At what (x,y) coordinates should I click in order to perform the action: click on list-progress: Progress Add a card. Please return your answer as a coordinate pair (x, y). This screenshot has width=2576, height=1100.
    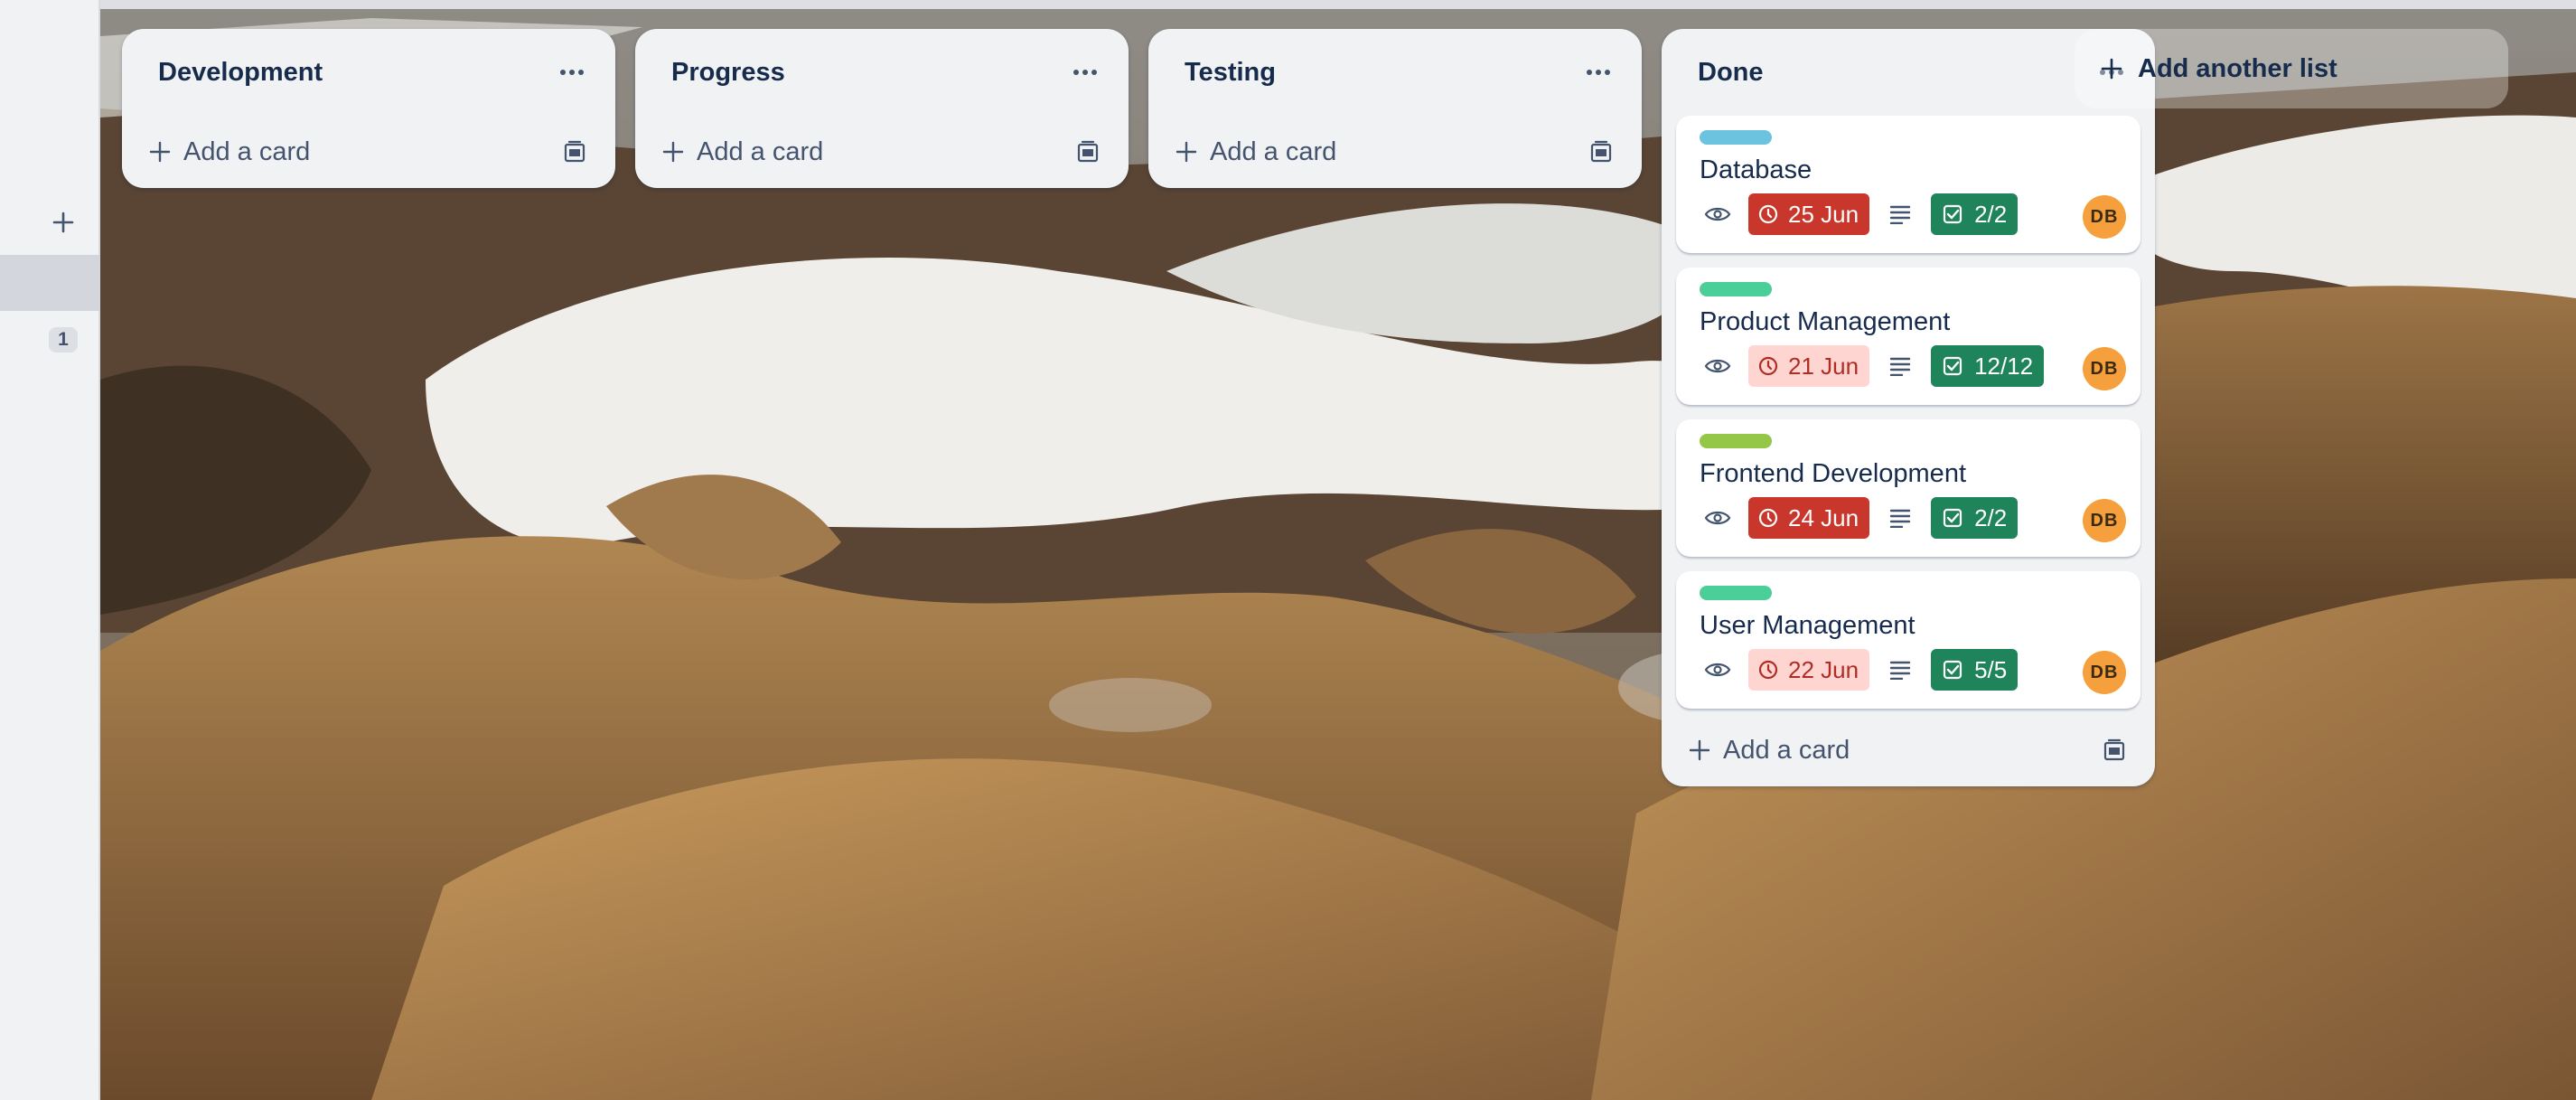
    Looking at the image, I should click on (882, 109).